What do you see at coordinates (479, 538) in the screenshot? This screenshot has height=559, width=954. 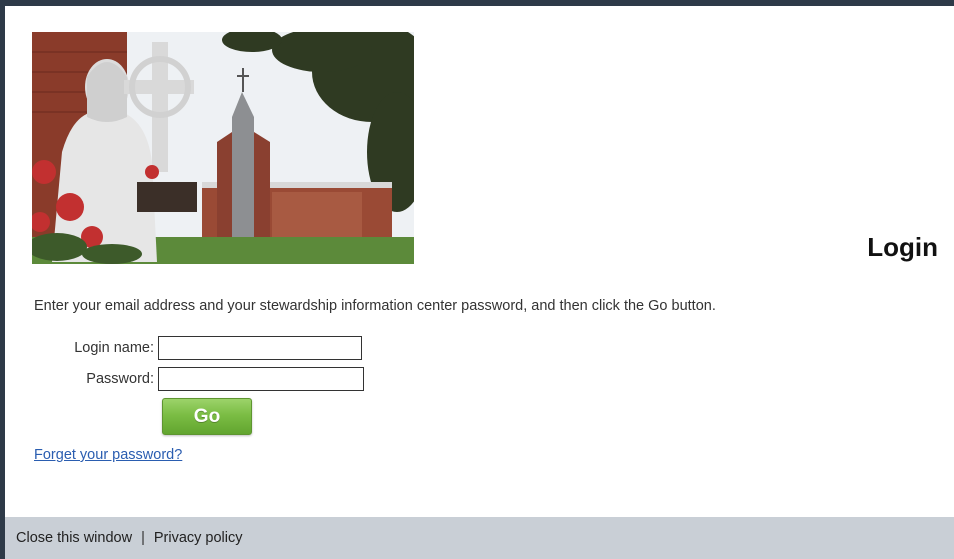 I see `footer-bar: Close this window | Privacy policy` at bounding box center [479, 538].